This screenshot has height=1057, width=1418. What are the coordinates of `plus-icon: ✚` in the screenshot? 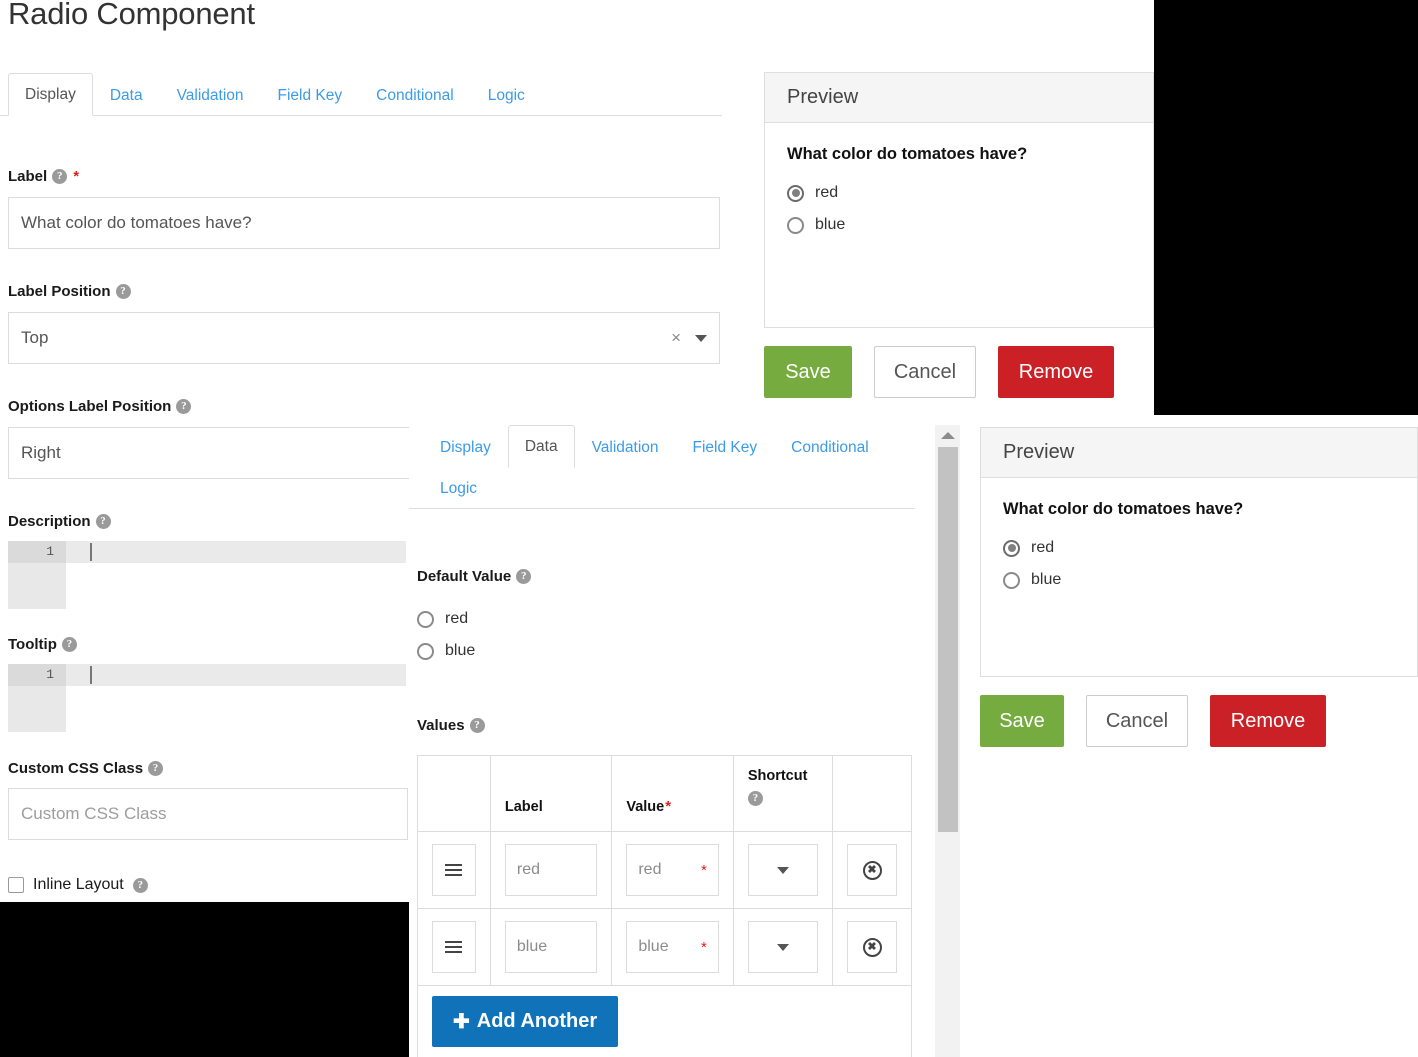 It's located at (461, 1022).